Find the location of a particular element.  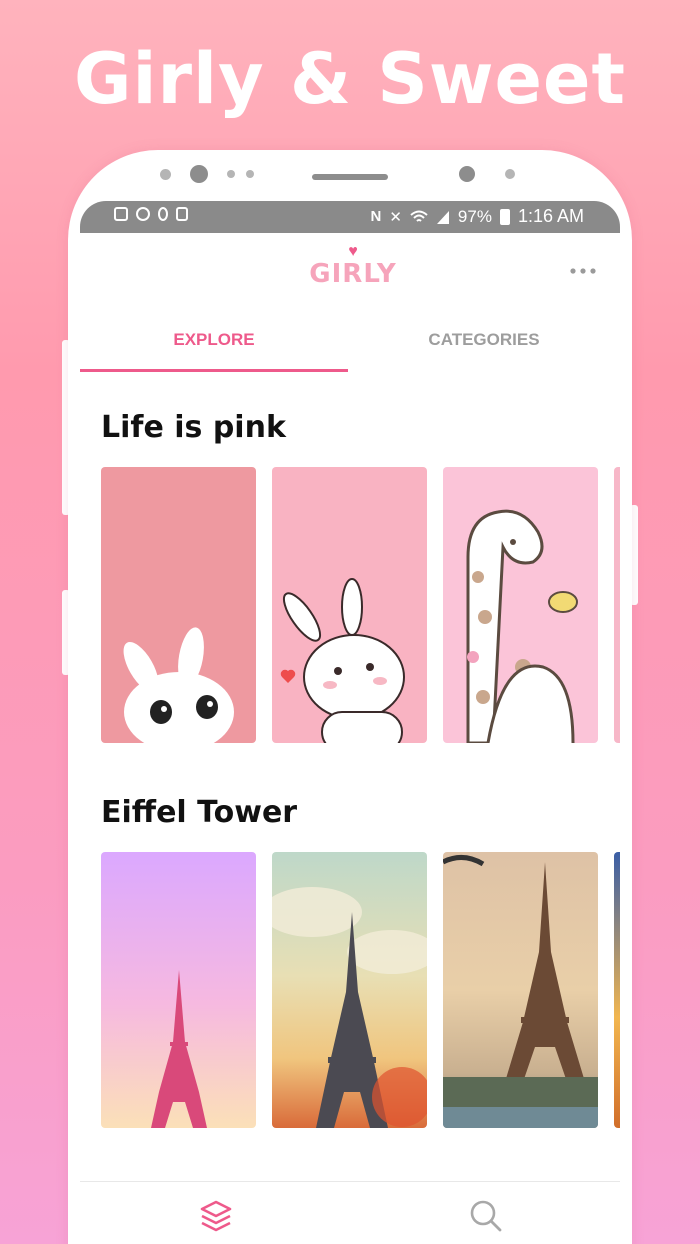

logo-text: GIRLY is located at coordinates (353, 274).